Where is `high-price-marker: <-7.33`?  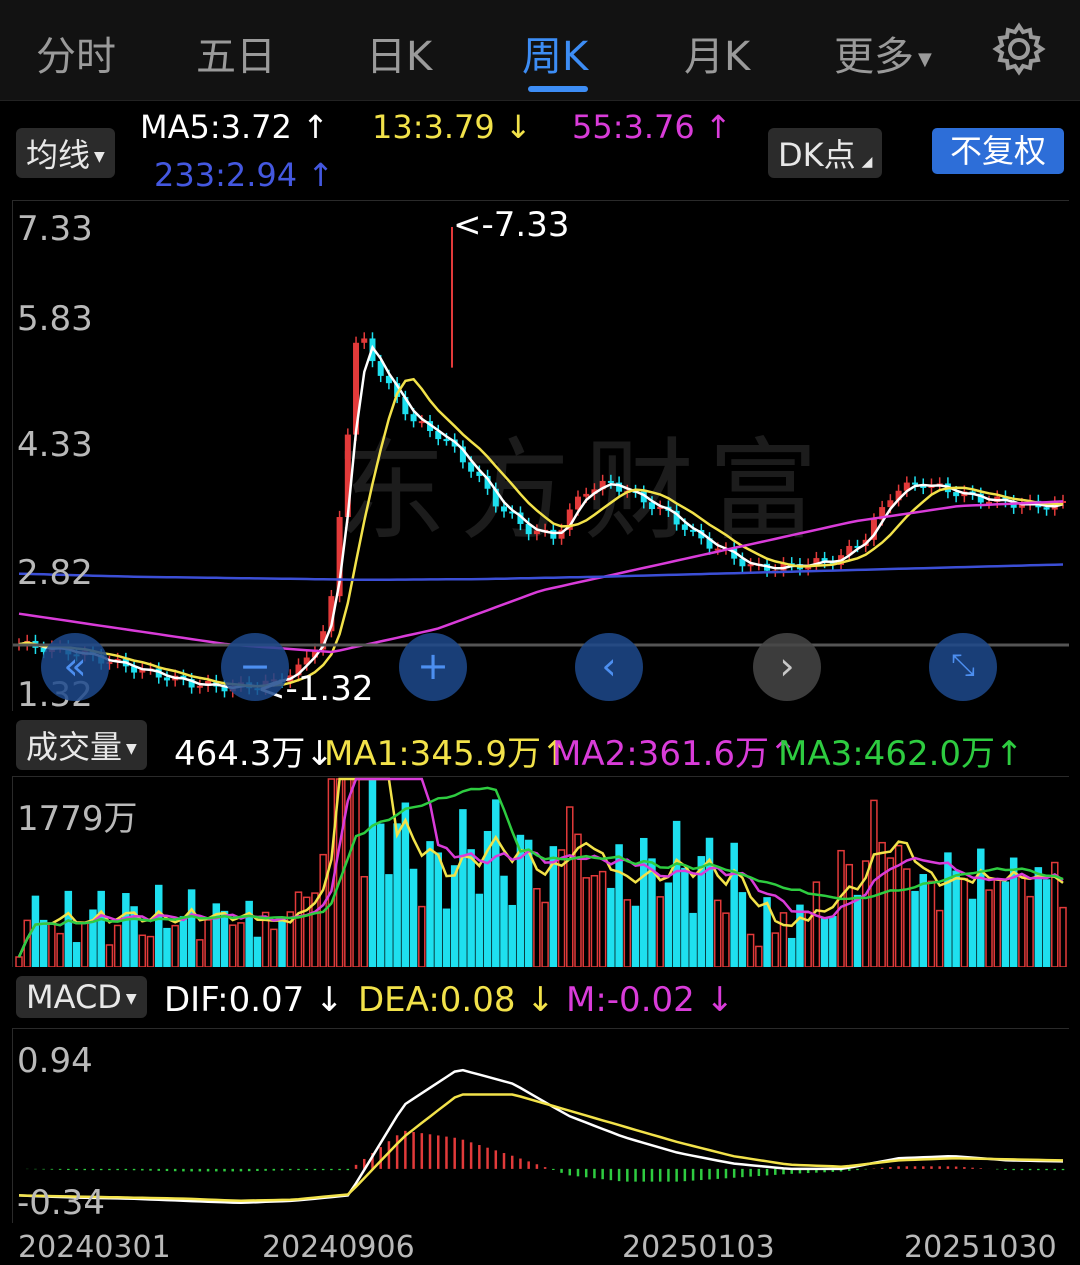 high-price-marker: <-7.33 is located at coordinates (511, 225).